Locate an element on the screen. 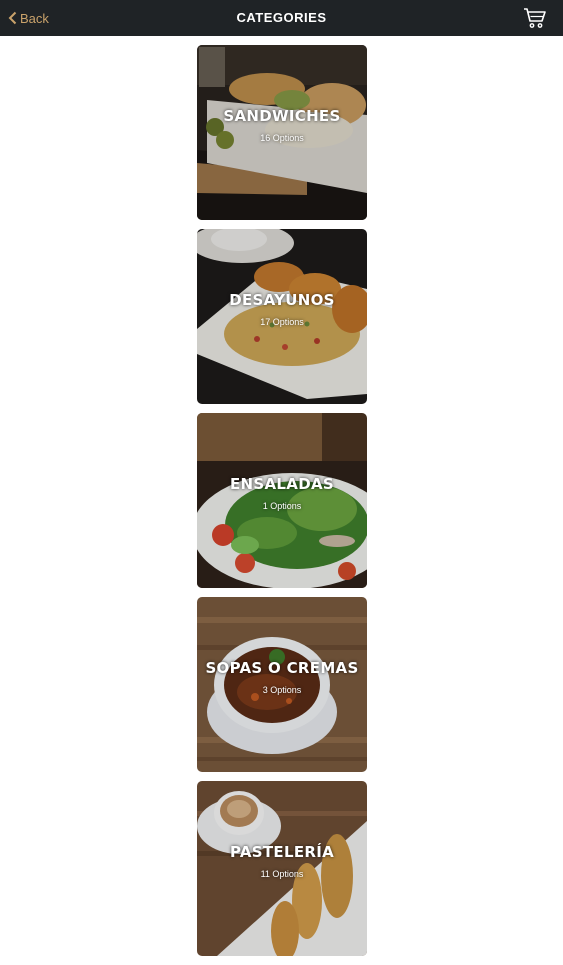 The image size is (563, 965). category-options-count: 16 Options is located at coordinates (282, 138).